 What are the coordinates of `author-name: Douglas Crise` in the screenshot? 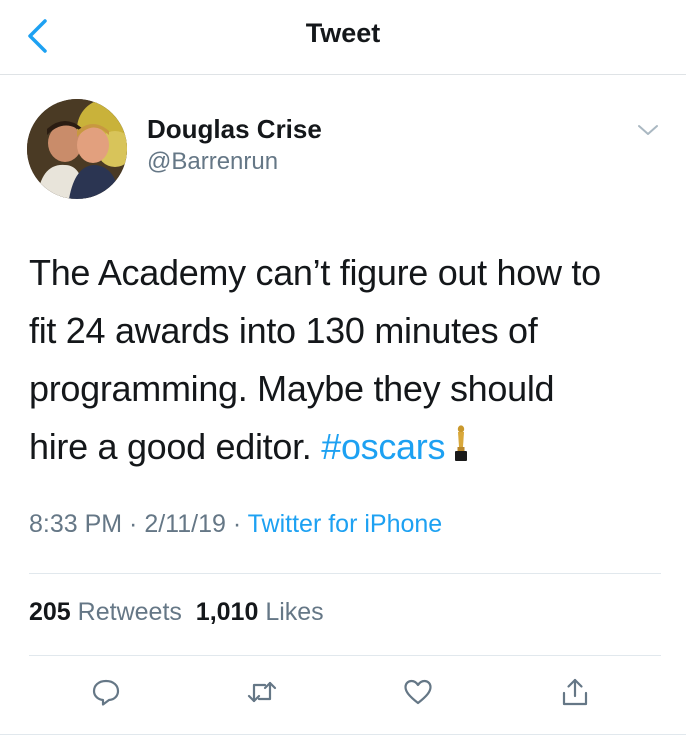 It's located at (234, 129).